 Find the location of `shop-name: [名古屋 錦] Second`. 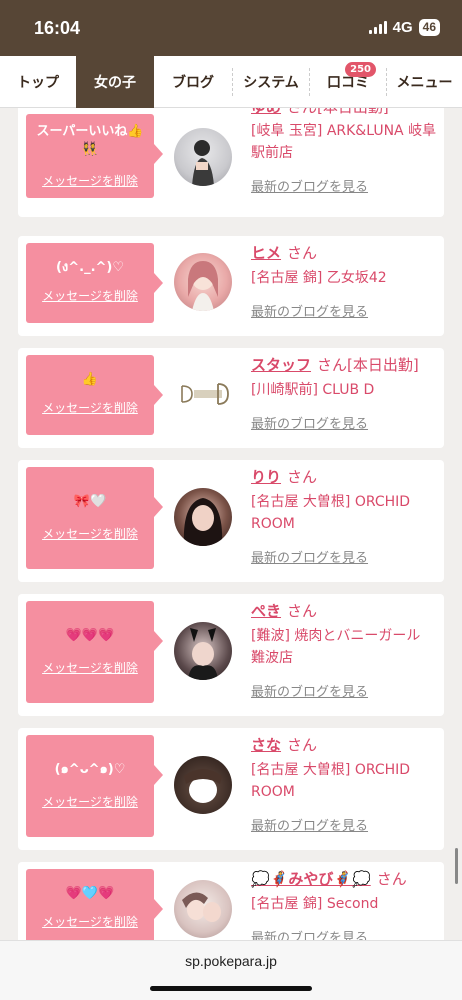

shop-name: [名古屋 錦] Second is located at coordinates (344, 904).